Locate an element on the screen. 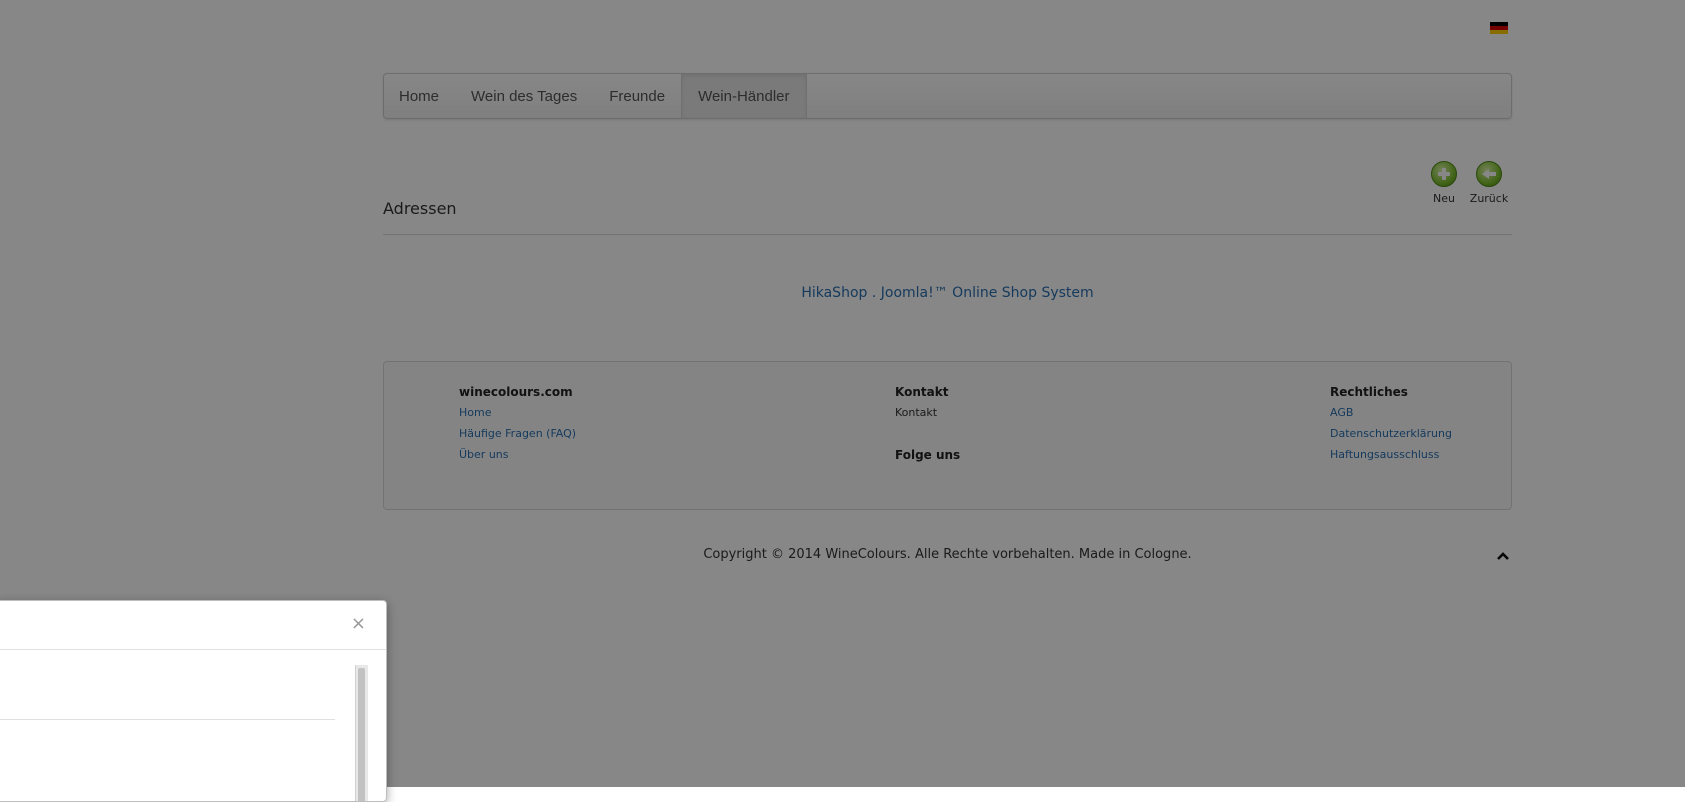  modal-scrollbar is located at coordinates (361, 733).